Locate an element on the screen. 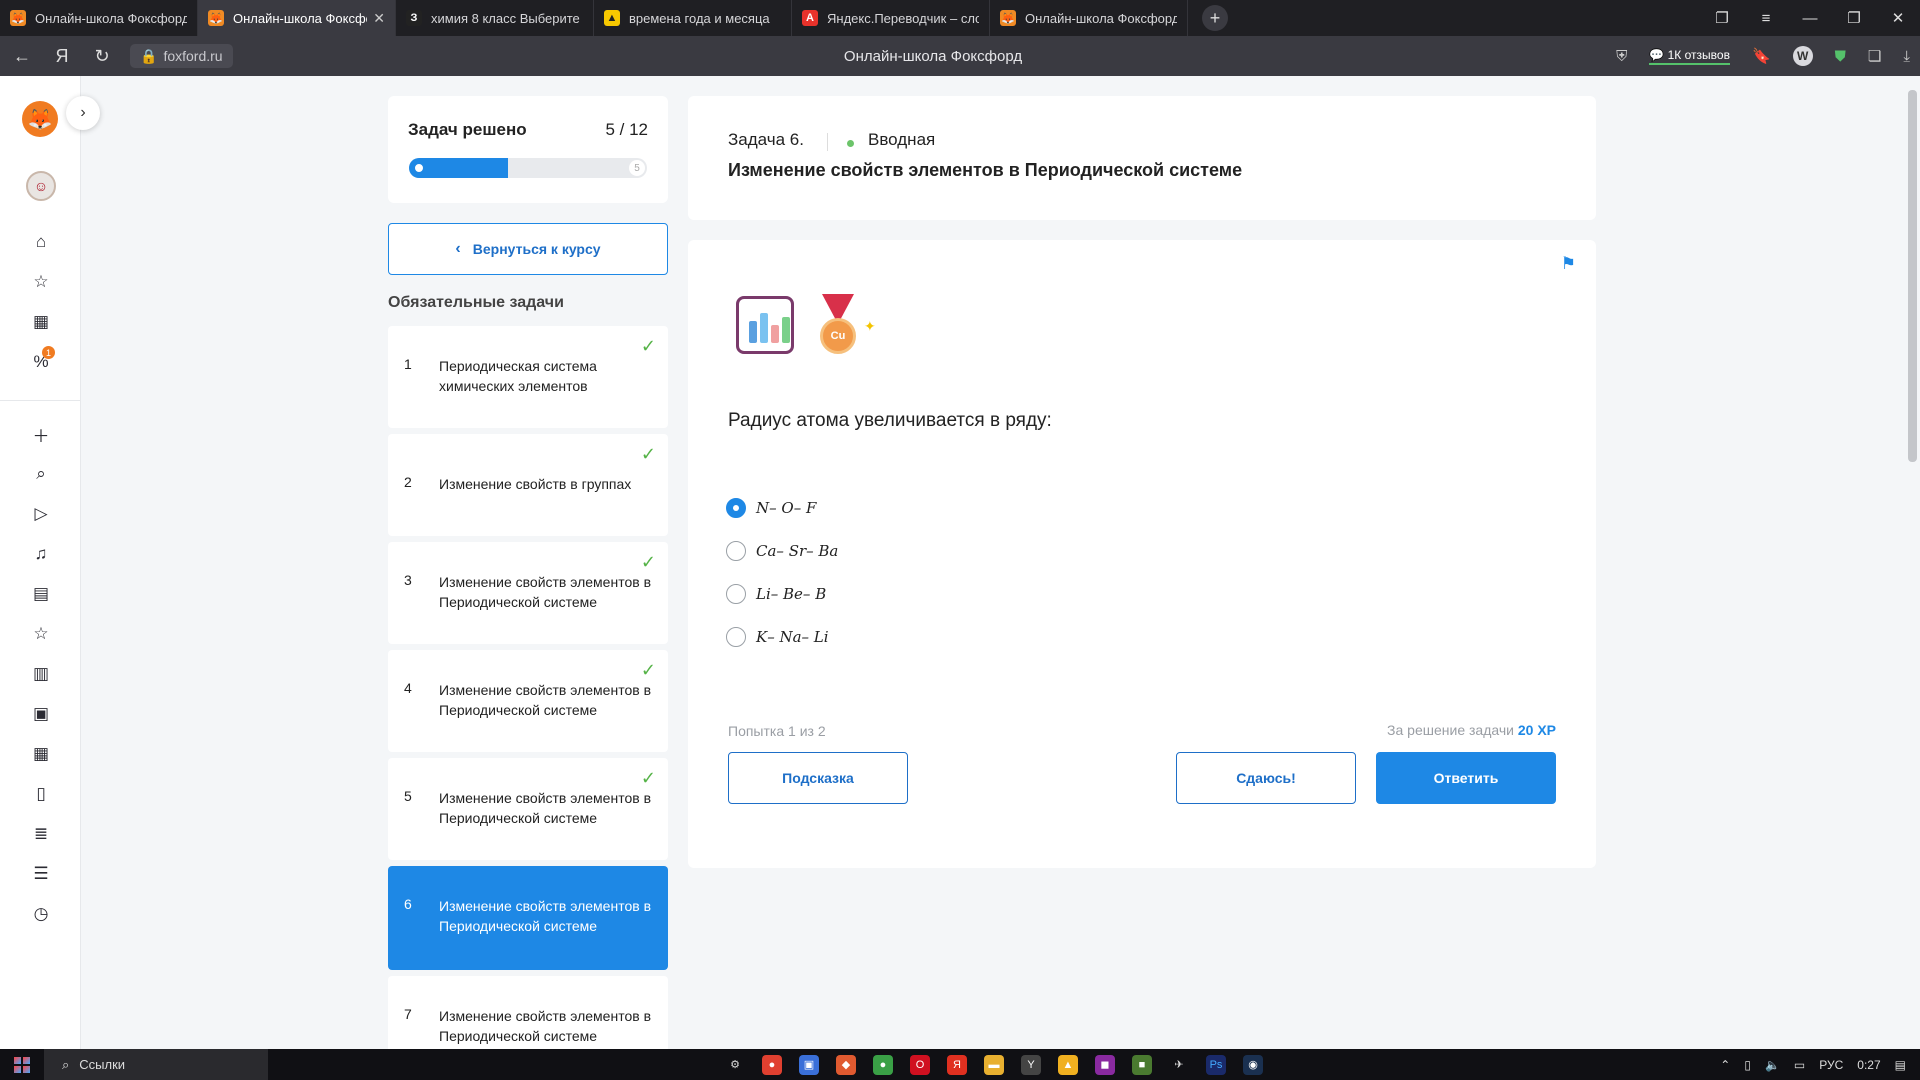  flag-icon: ⚑ is located at coordinates (1568, 264).